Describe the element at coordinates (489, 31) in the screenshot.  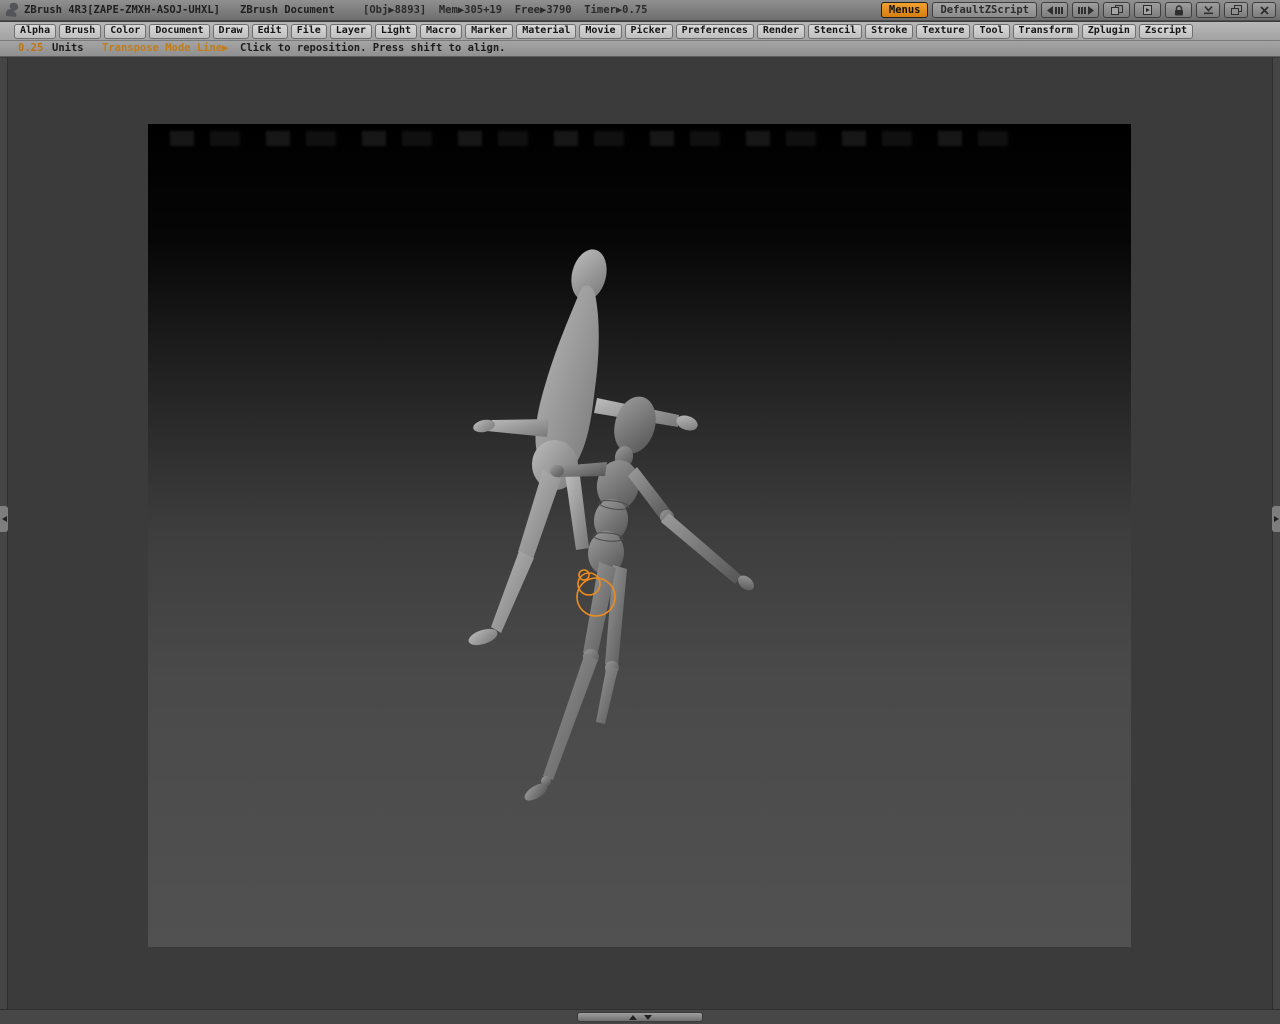
I see `menu-item-marker: Marker` at that location.